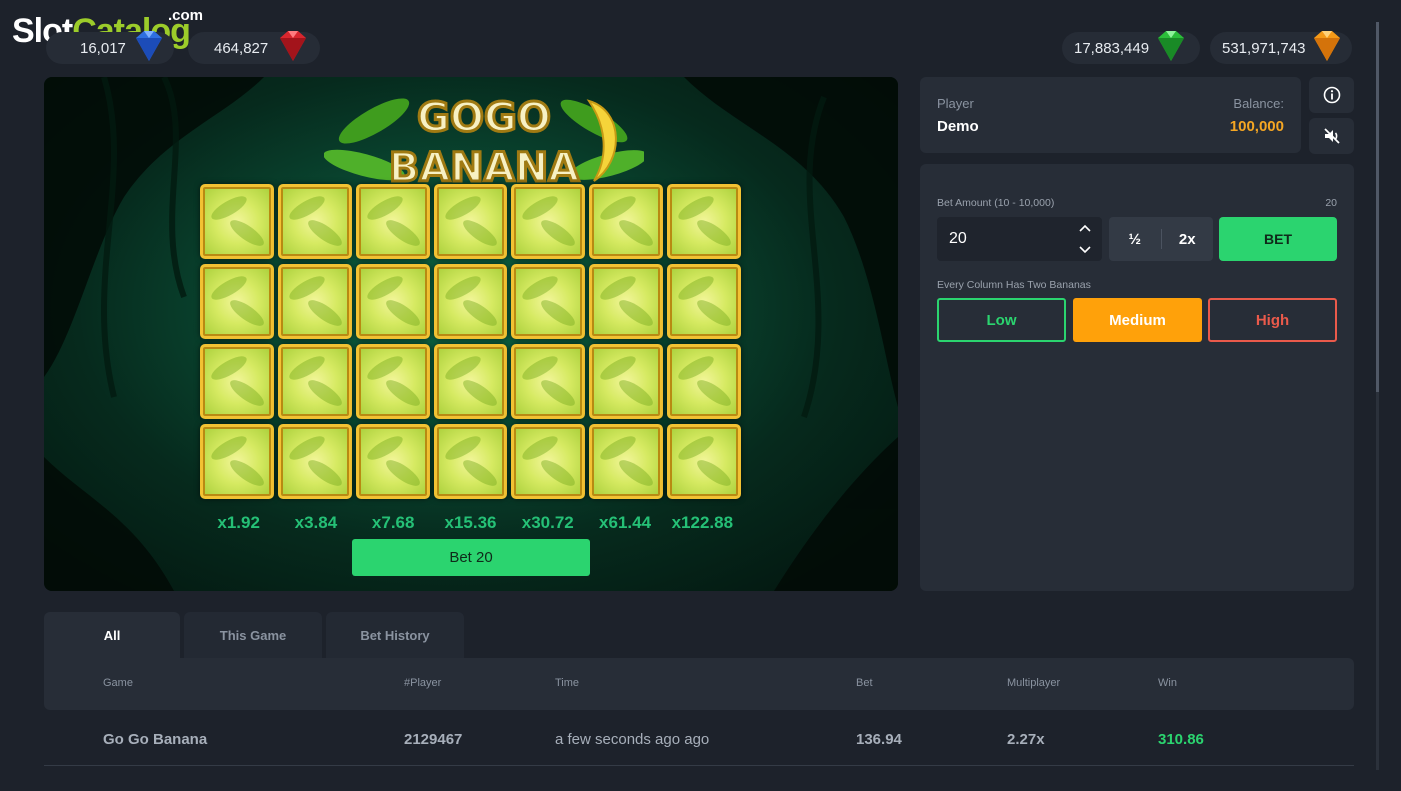  What do you see at coordinates (1001, 320) in the screenshot?
I see `risk-low-button: Low` at bounding box center [1001, 320].